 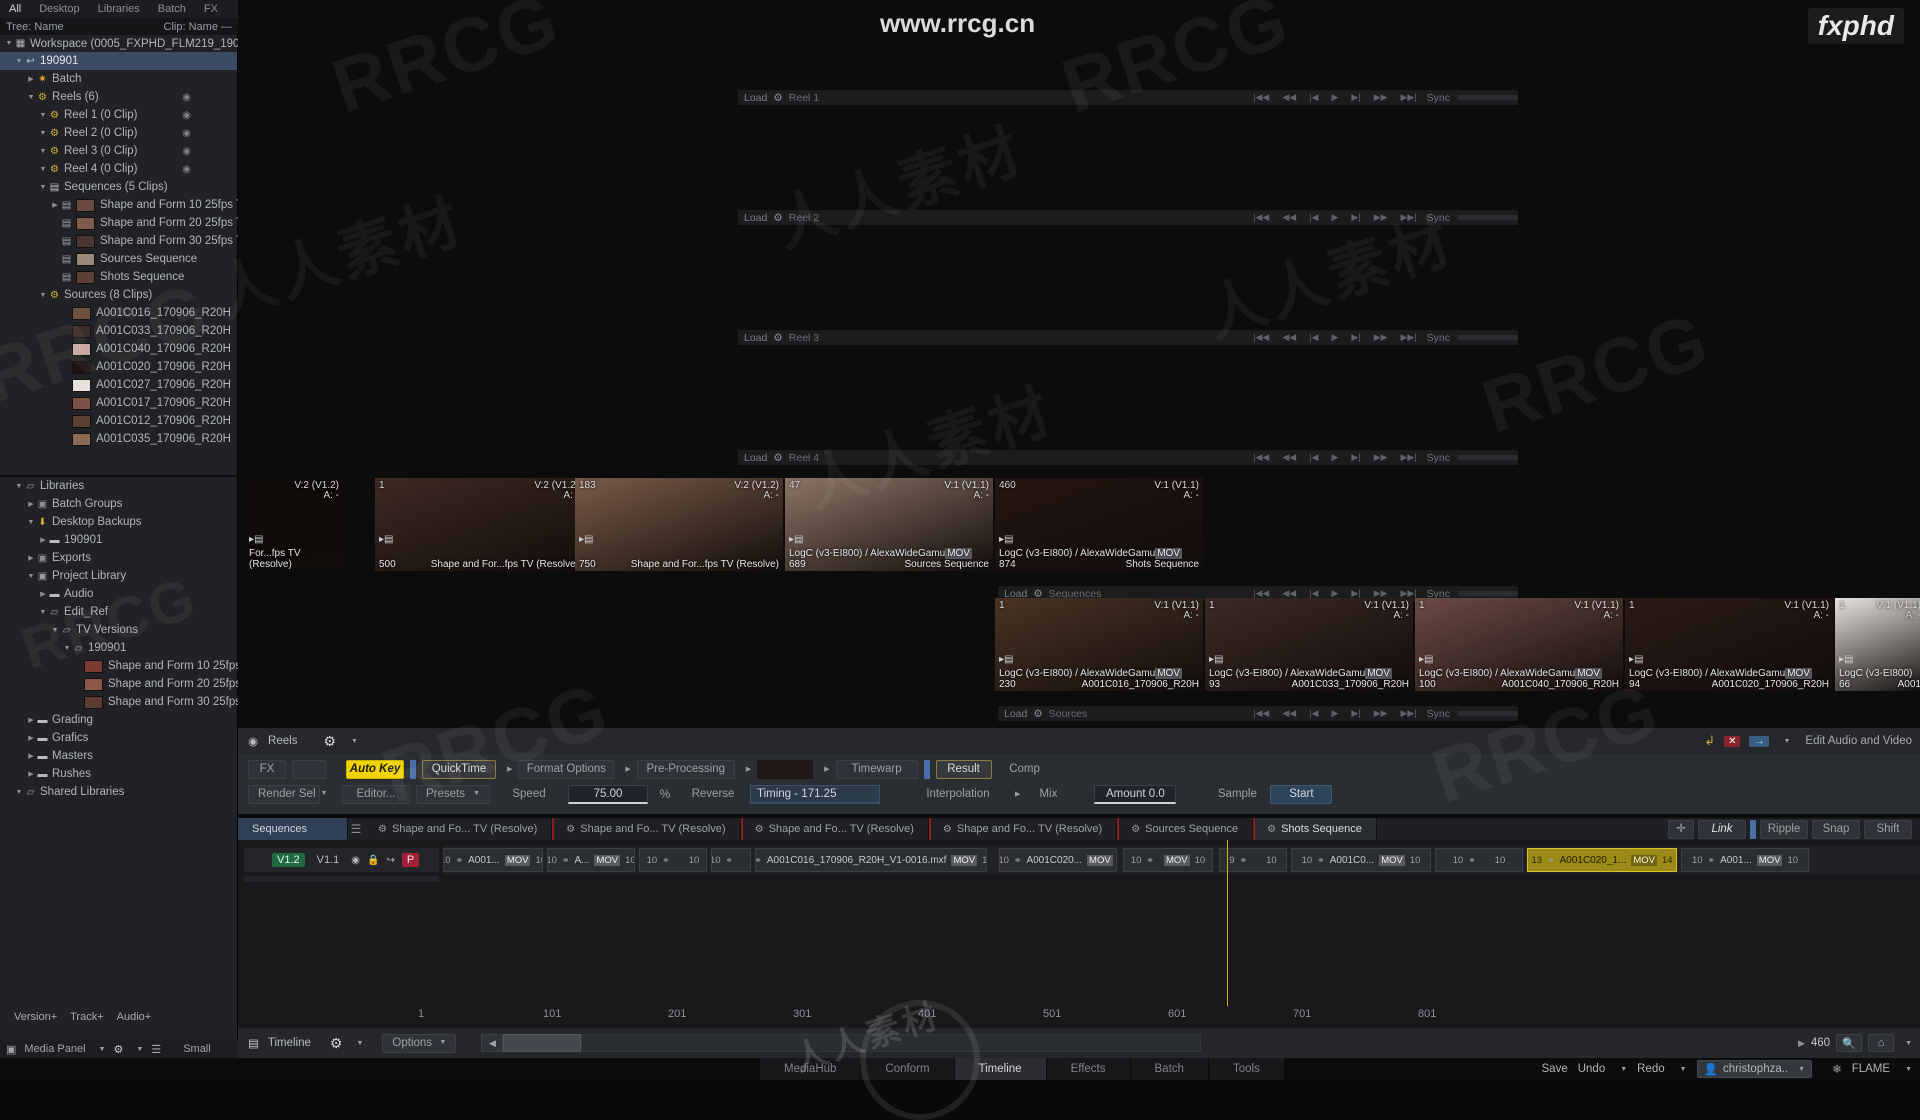 I want to click on tree-item: ▱ 190901, so click(x=118, y=648).